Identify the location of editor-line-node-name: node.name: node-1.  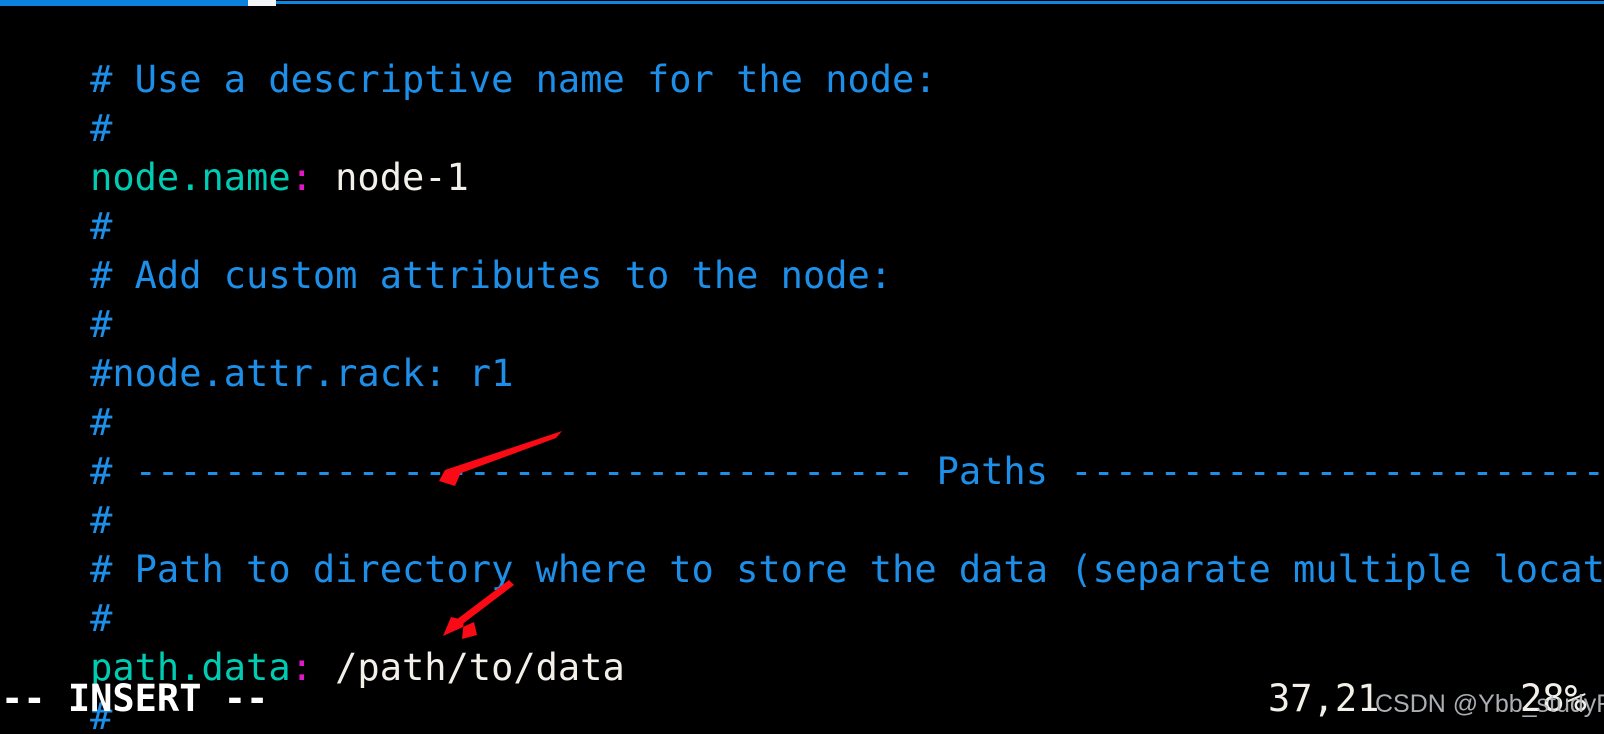
(802, 151).